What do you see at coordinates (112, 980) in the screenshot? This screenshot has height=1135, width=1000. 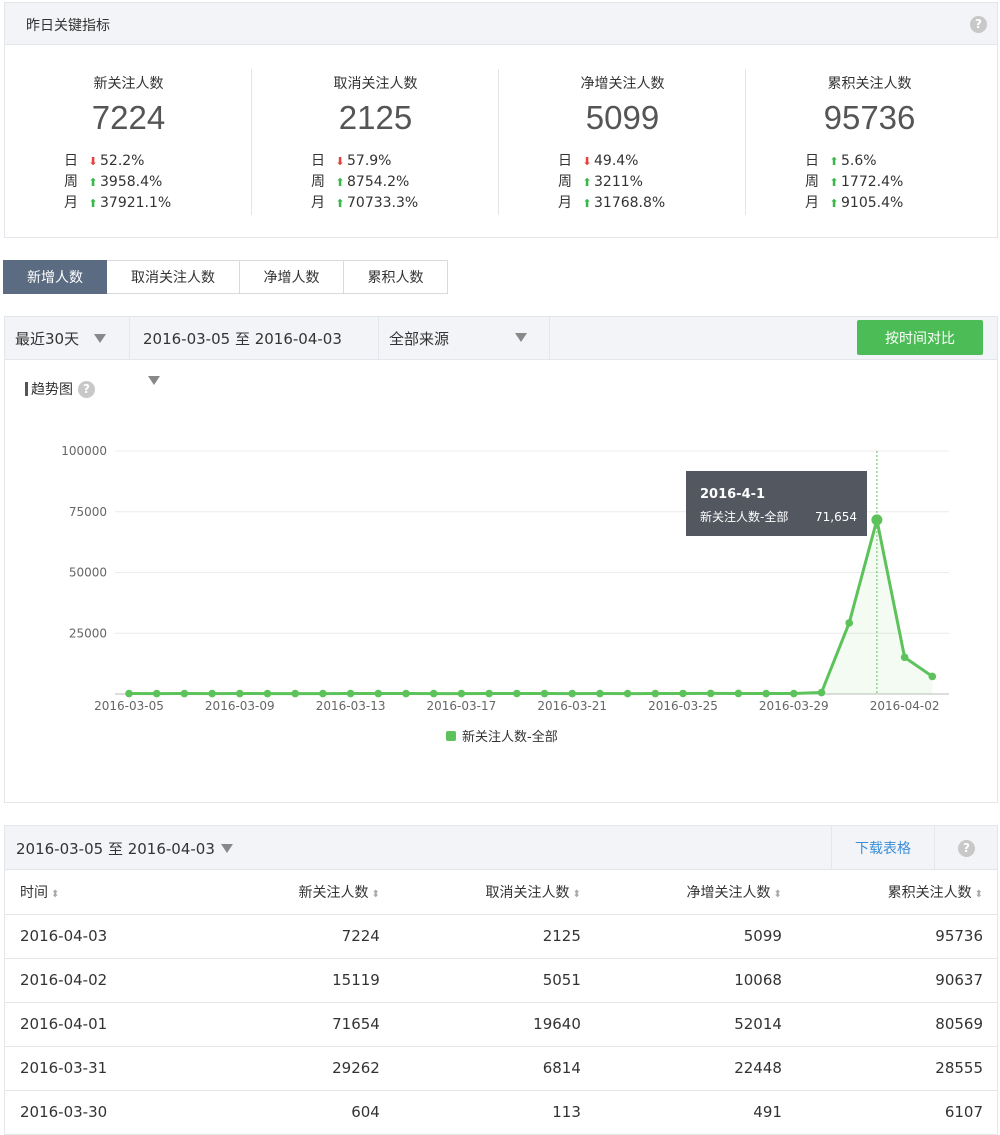 I see `table-cell: 2016-04-02` at bounding box center [112, 980].